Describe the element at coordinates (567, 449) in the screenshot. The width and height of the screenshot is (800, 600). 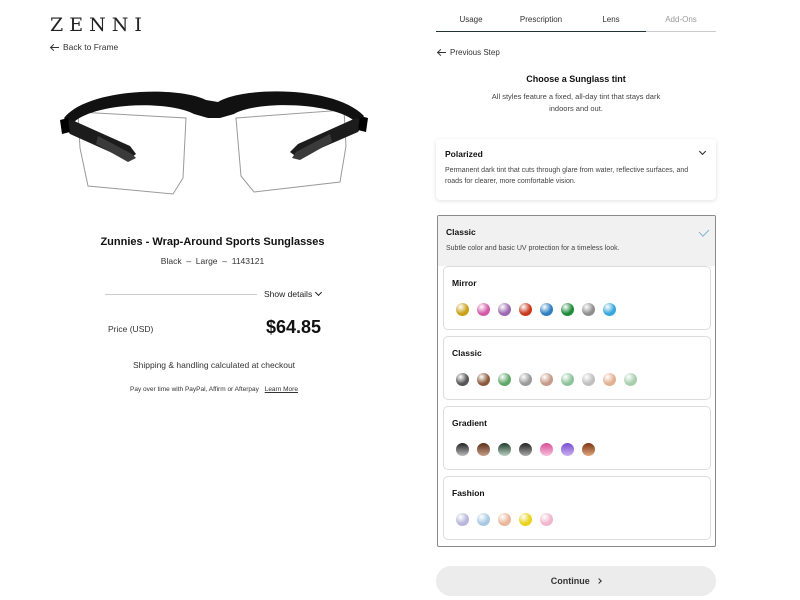
I see `tint-swatch-purple-gradient` at that location.